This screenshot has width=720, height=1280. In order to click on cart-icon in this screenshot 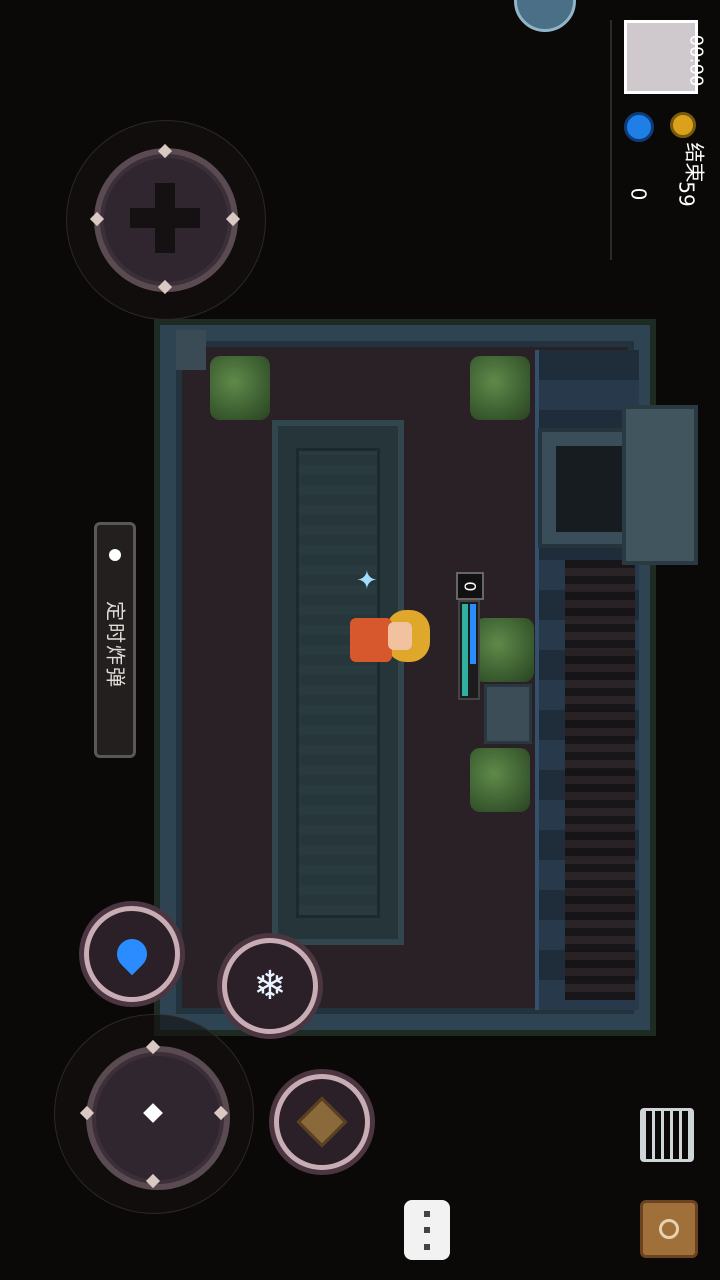, I will do `click(667, 1135)`.